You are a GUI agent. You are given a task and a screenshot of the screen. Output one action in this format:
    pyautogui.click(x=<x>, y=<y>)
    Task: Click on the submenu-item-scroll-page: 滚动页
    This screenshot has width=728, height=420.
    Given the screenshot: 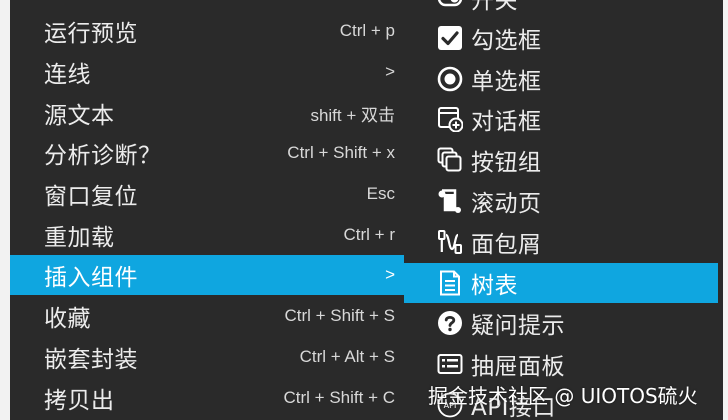 What is the action you would take?
    pyautogui.click(x=561, y=201)
    